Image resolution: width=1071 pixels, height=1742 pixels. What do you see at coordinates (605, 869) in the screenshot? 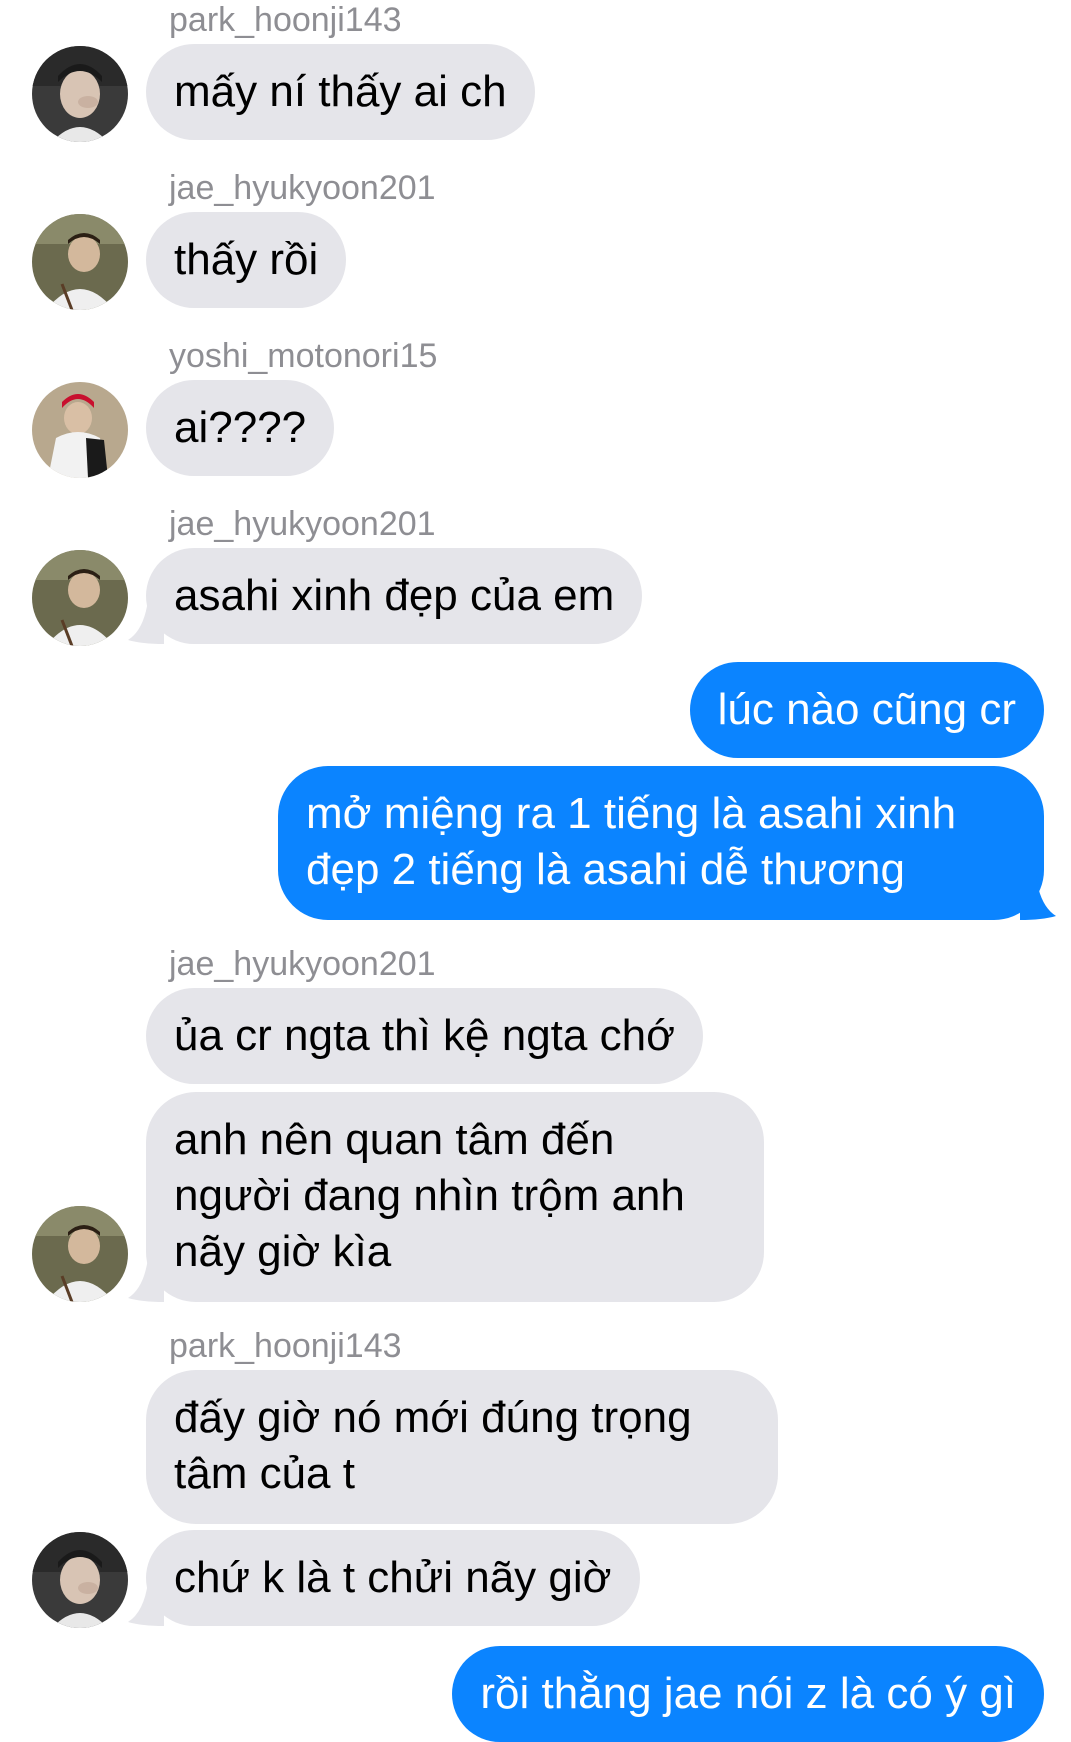
I see `message-line: đẹp 2 tiếng là asahi dễ thương` at bounding box center [605, 869].